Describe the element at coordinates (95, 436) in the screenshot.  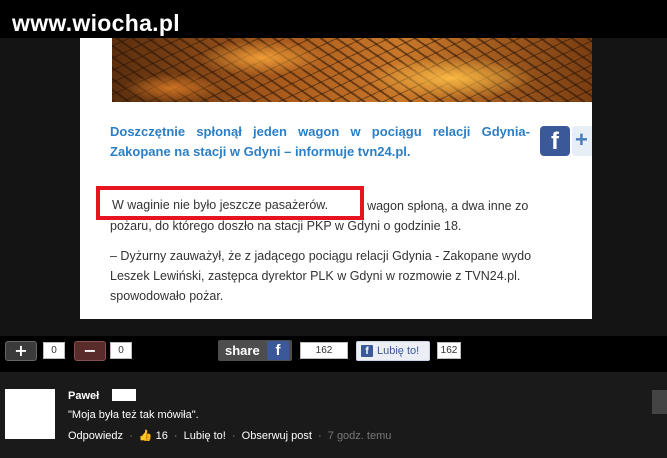
I see `reply-link: Odpowiedz` at that location.